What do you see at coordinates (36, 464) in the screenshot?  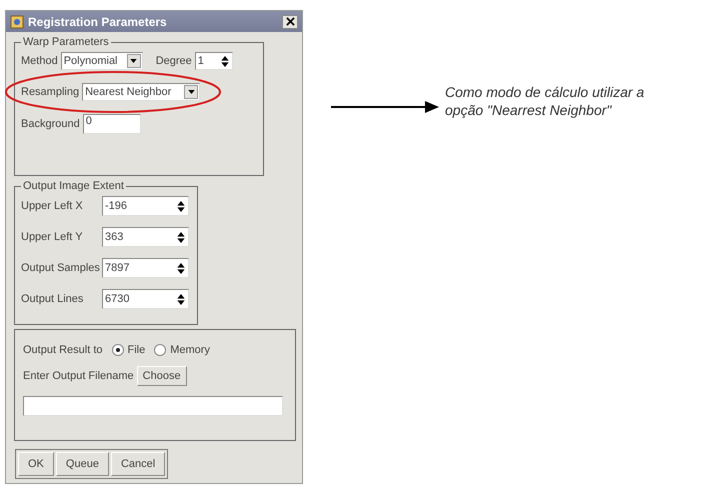 I see `dialog-button: OK` at bounding box center [36, 464].